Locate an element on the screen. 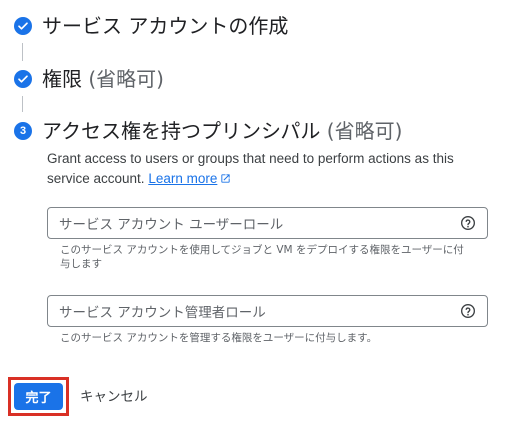  step-number: 3 is located at coordinates (23, 130).